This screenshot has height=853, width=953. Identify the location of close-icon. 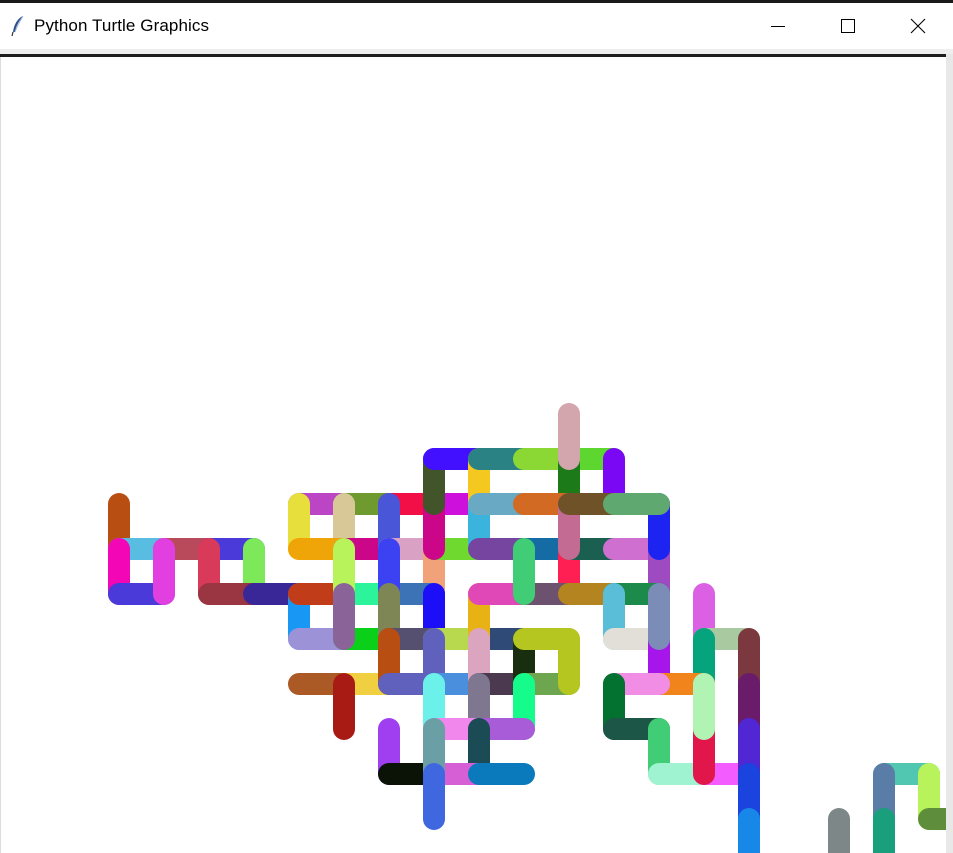
(918, 26).